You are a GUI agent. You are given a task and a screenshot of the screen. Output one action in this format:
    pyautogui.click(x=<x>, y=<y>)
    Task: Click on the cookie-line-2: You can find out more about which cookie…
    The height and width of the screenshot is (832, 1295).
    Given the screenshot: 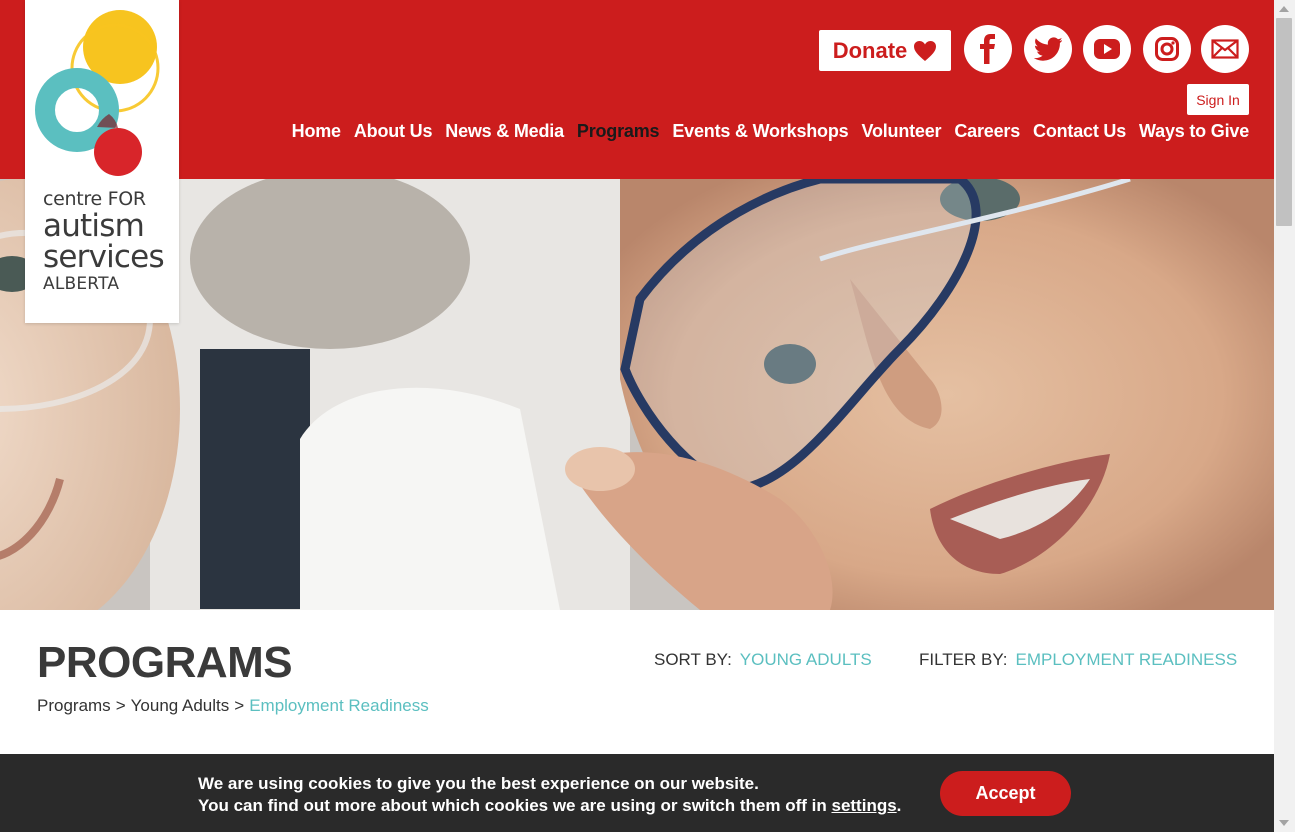 What is the action you would take?
    pyautogui.click(x=549, y=806)
    